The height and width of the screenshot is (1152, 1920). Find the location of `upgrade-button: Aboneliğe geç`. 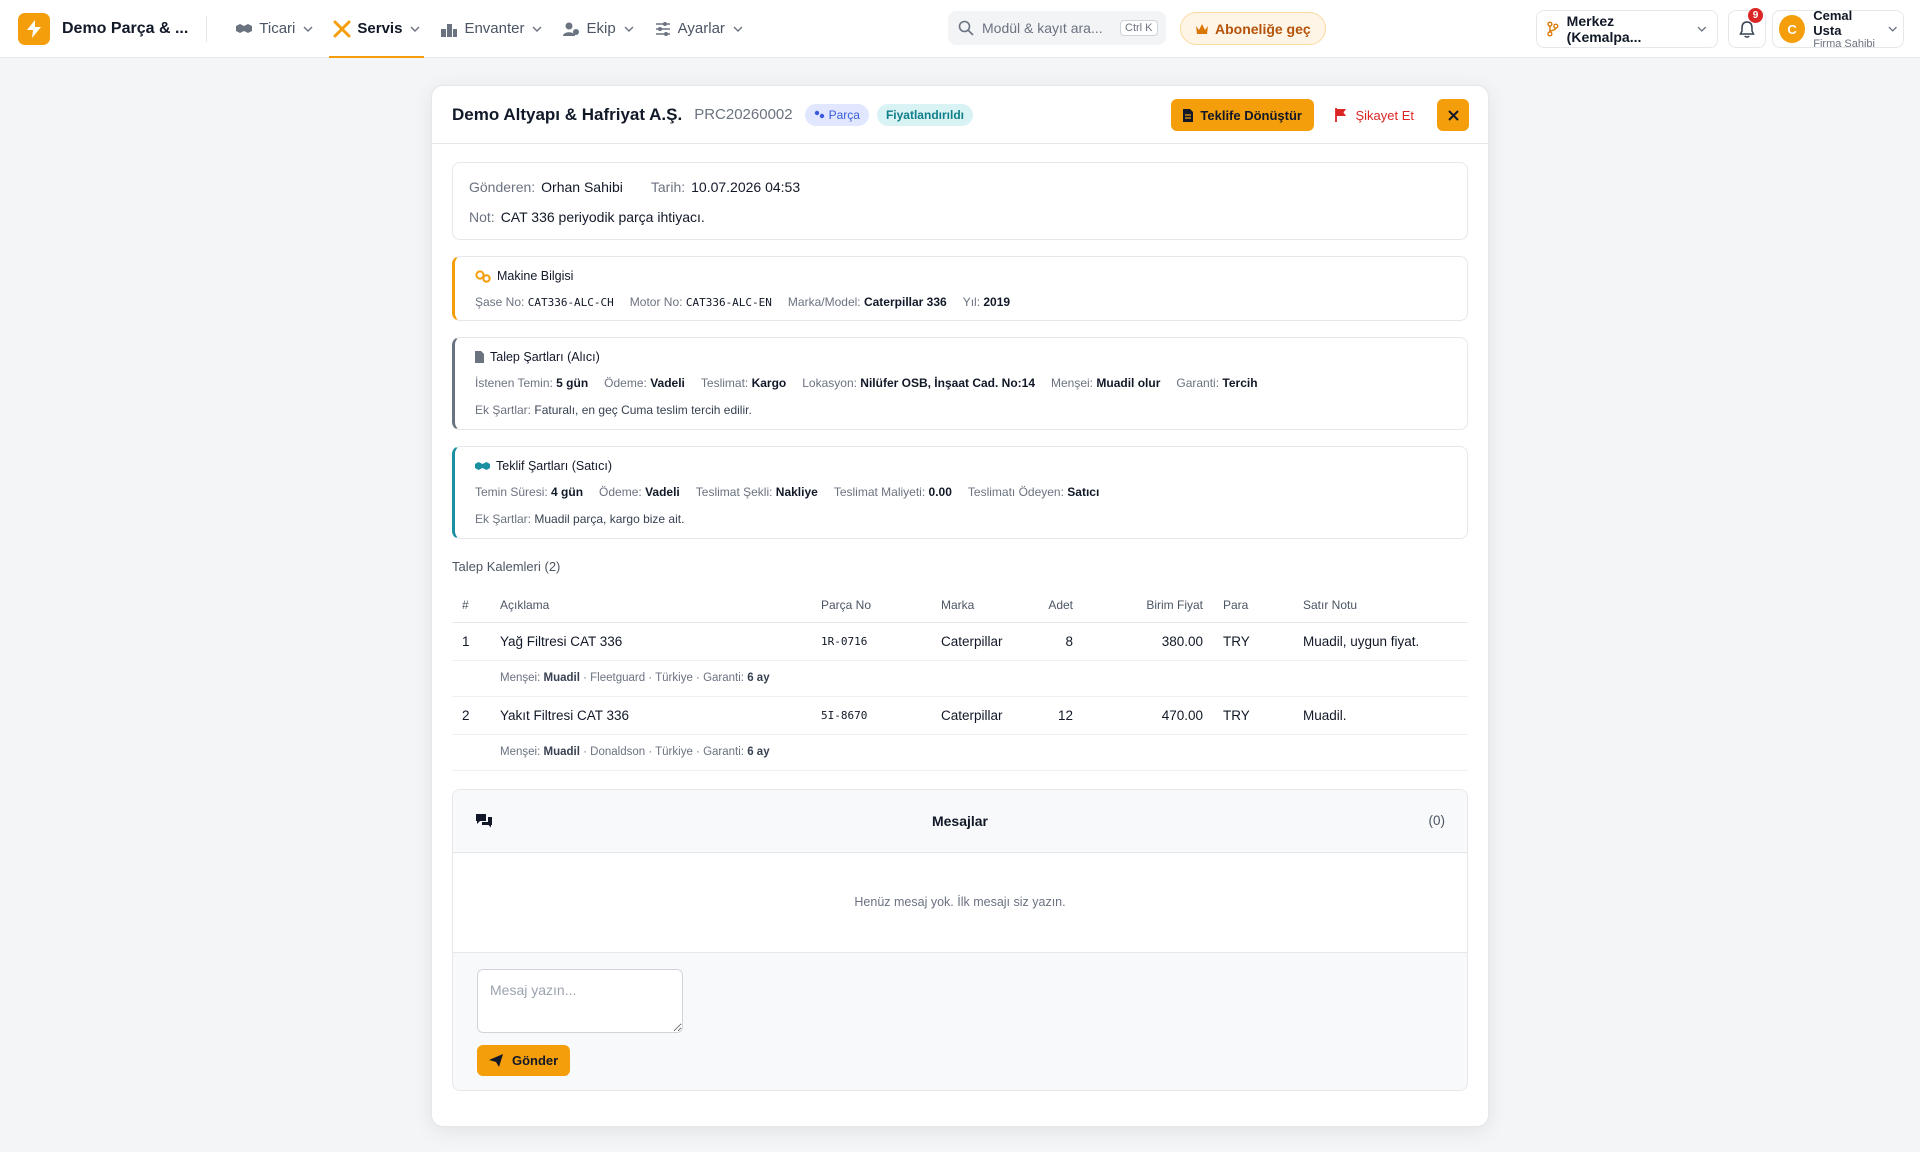

upgrade-button: Aboneliğe geç is located at coordinates (1253, 28).